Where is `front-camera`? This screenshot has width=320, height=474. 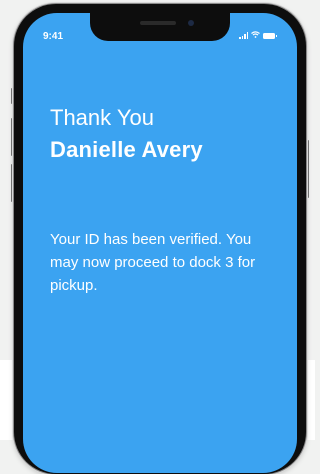 front-camera is located at coordinates (191, 23).